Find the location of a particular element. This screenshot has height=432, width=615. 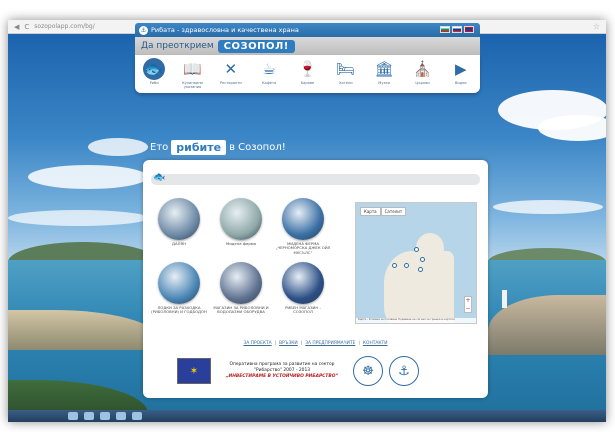

church-icon: ⛪ is located at coordinates (422, 68).